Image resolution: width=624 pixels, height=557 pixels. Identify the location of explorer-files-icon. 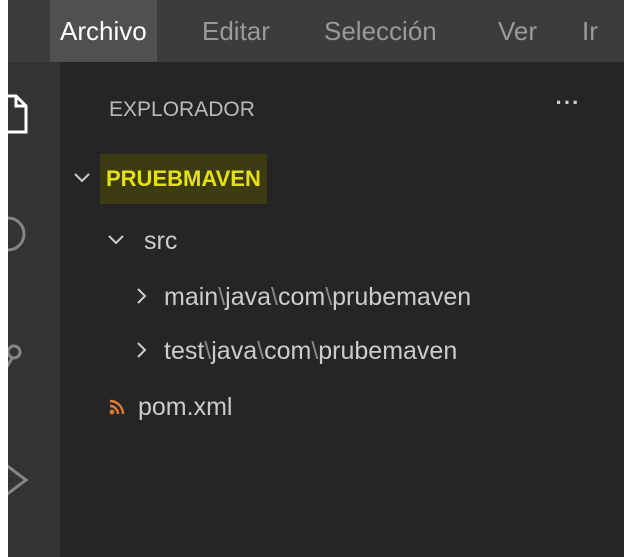
(19, 113).